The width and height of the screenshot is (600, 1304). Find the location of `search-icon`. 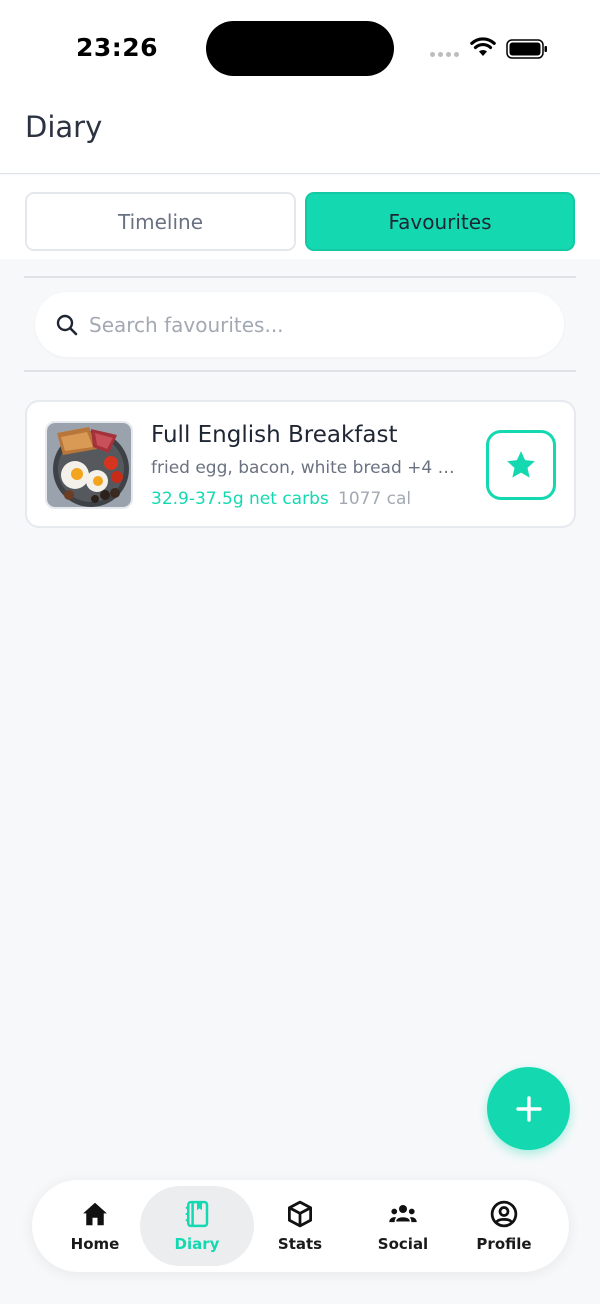

search-icon is located at coordinates (67, 325).